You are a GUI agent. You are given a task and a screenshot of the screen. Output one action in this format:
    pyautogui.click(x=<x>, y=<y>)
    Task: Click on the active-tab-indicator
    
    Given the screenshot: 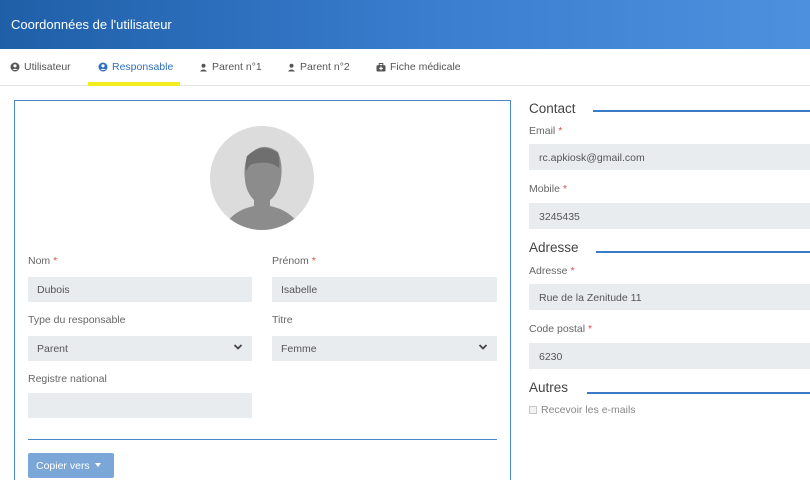 What is the action you would take?
    pyautogui.click(x=134, y=84)
    